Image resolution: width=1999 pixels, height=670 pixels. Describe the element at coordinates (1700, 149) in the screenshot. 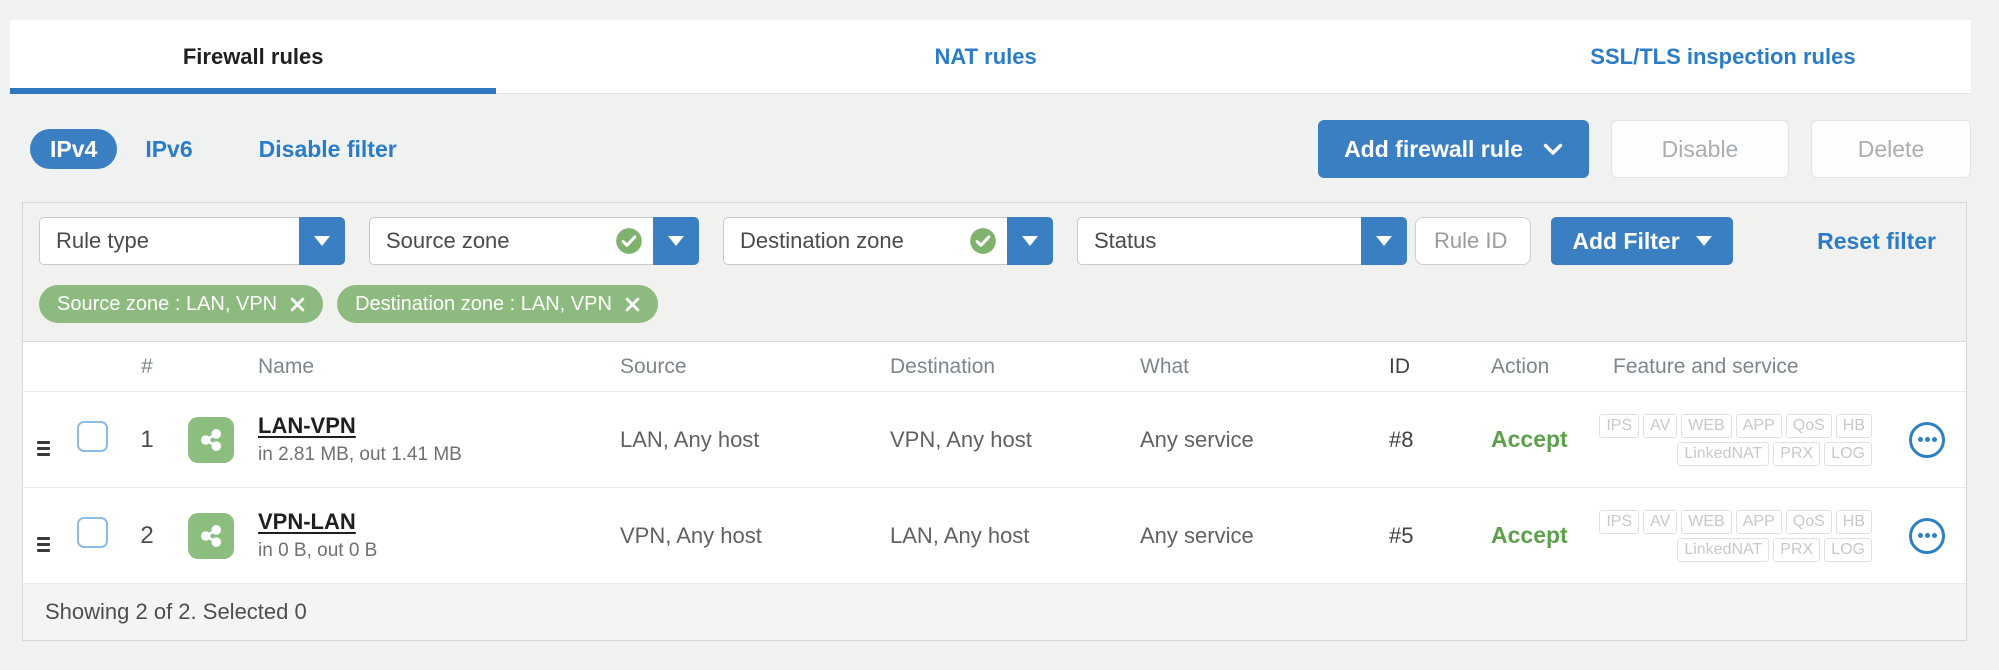

I see `disable-button: Disable` at that location.